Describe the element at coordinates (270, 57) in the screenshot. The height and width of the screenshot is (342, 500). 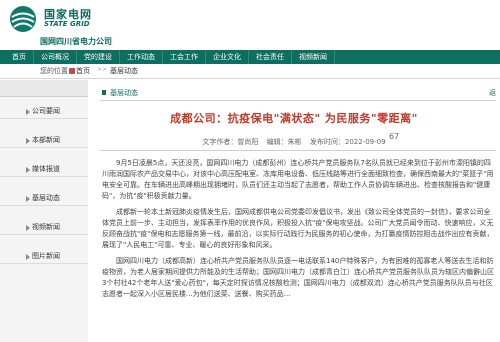
I see `nav-item-social-responsibility: 社会责任` at that location.